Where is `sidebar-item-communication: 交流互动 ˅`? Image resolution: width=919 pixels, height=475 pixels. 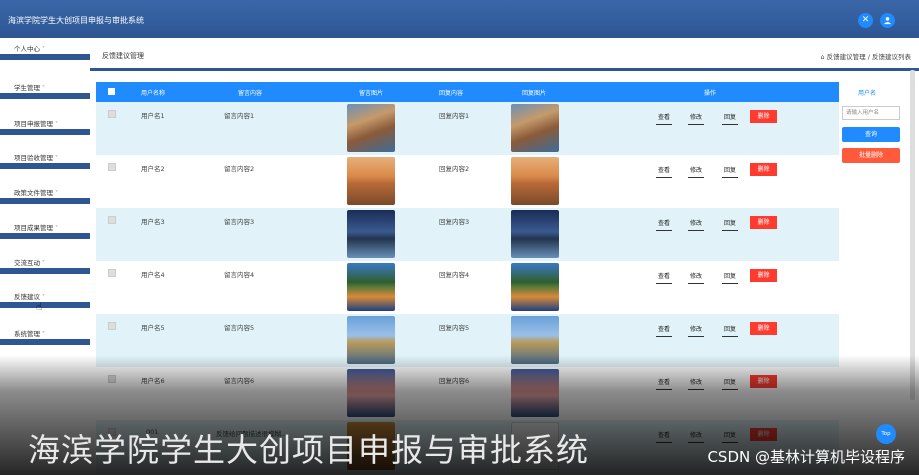
sidebar-item-communication: 交流互动 ˅ is located at coordinates (45, 263).